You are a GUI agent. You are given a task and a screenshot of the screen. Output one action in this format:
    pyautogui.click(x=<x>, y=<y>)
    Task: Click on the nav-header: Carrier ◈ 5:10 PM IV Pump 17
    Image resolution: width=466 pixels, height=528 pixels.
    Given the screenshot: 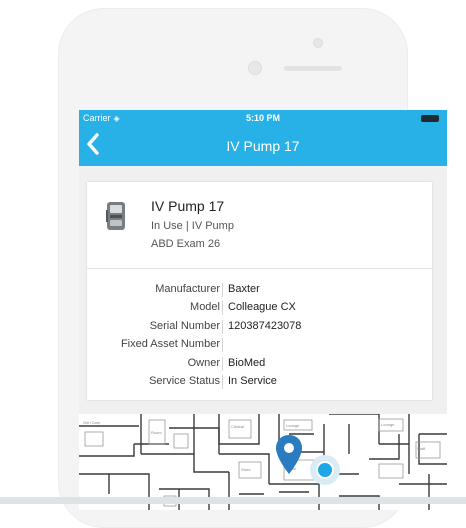 What is the action you would take?
    pyautogui.click(x=263, y=138)
    